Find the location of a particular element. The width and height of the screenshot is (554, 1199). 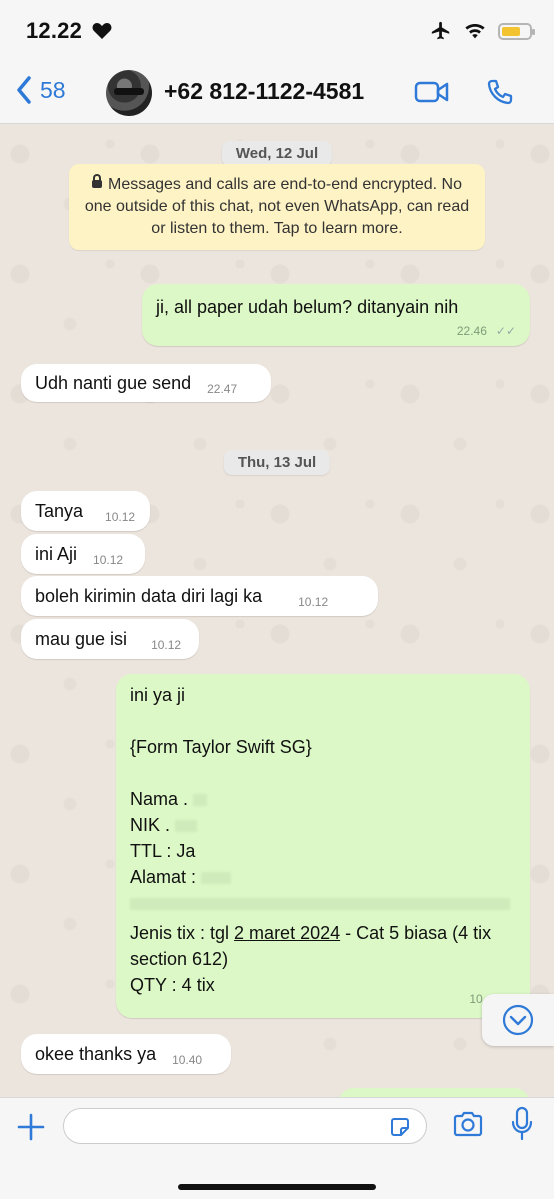

message-outgoing-partial is located at coordinates (434, 1092).